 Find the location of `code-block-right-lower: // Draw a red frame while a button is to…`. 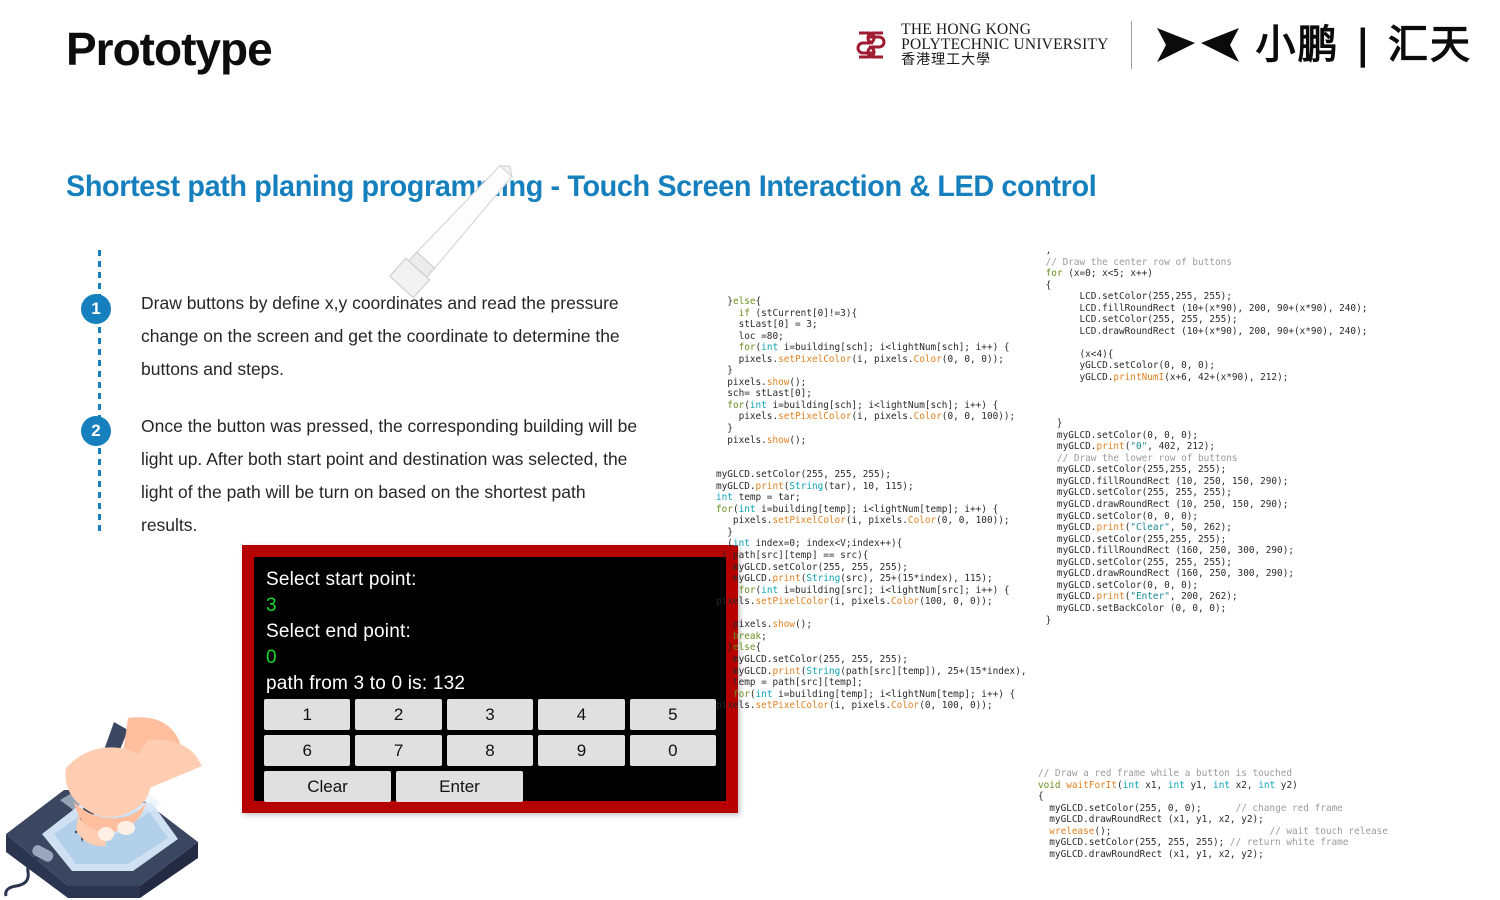

code-block-right-lower: // Draw a red frame while a button is to… is located at coordinates (1213, 814).